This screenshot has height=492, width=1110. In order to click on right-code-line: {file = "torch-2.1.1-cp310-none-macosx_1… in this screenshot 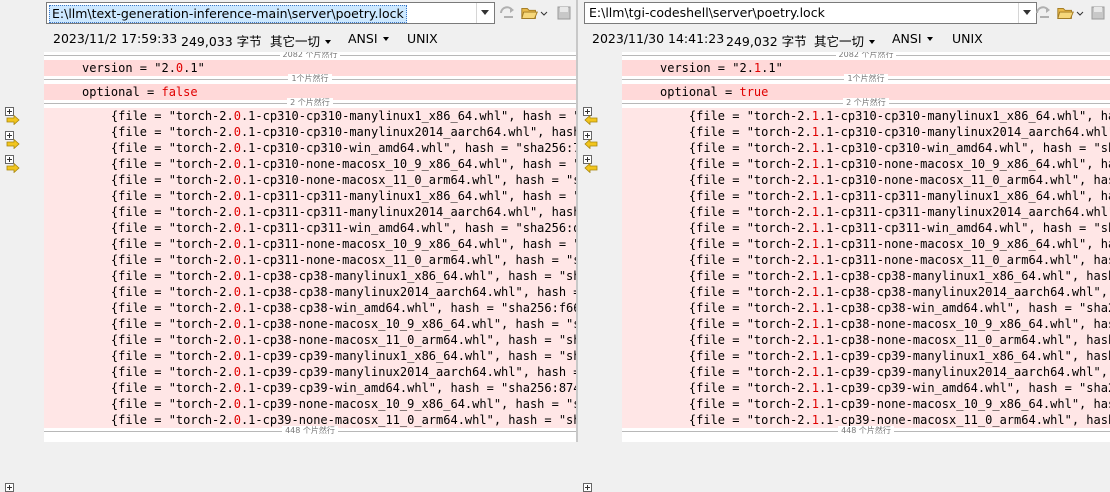, I will do `click(866, 180)`.